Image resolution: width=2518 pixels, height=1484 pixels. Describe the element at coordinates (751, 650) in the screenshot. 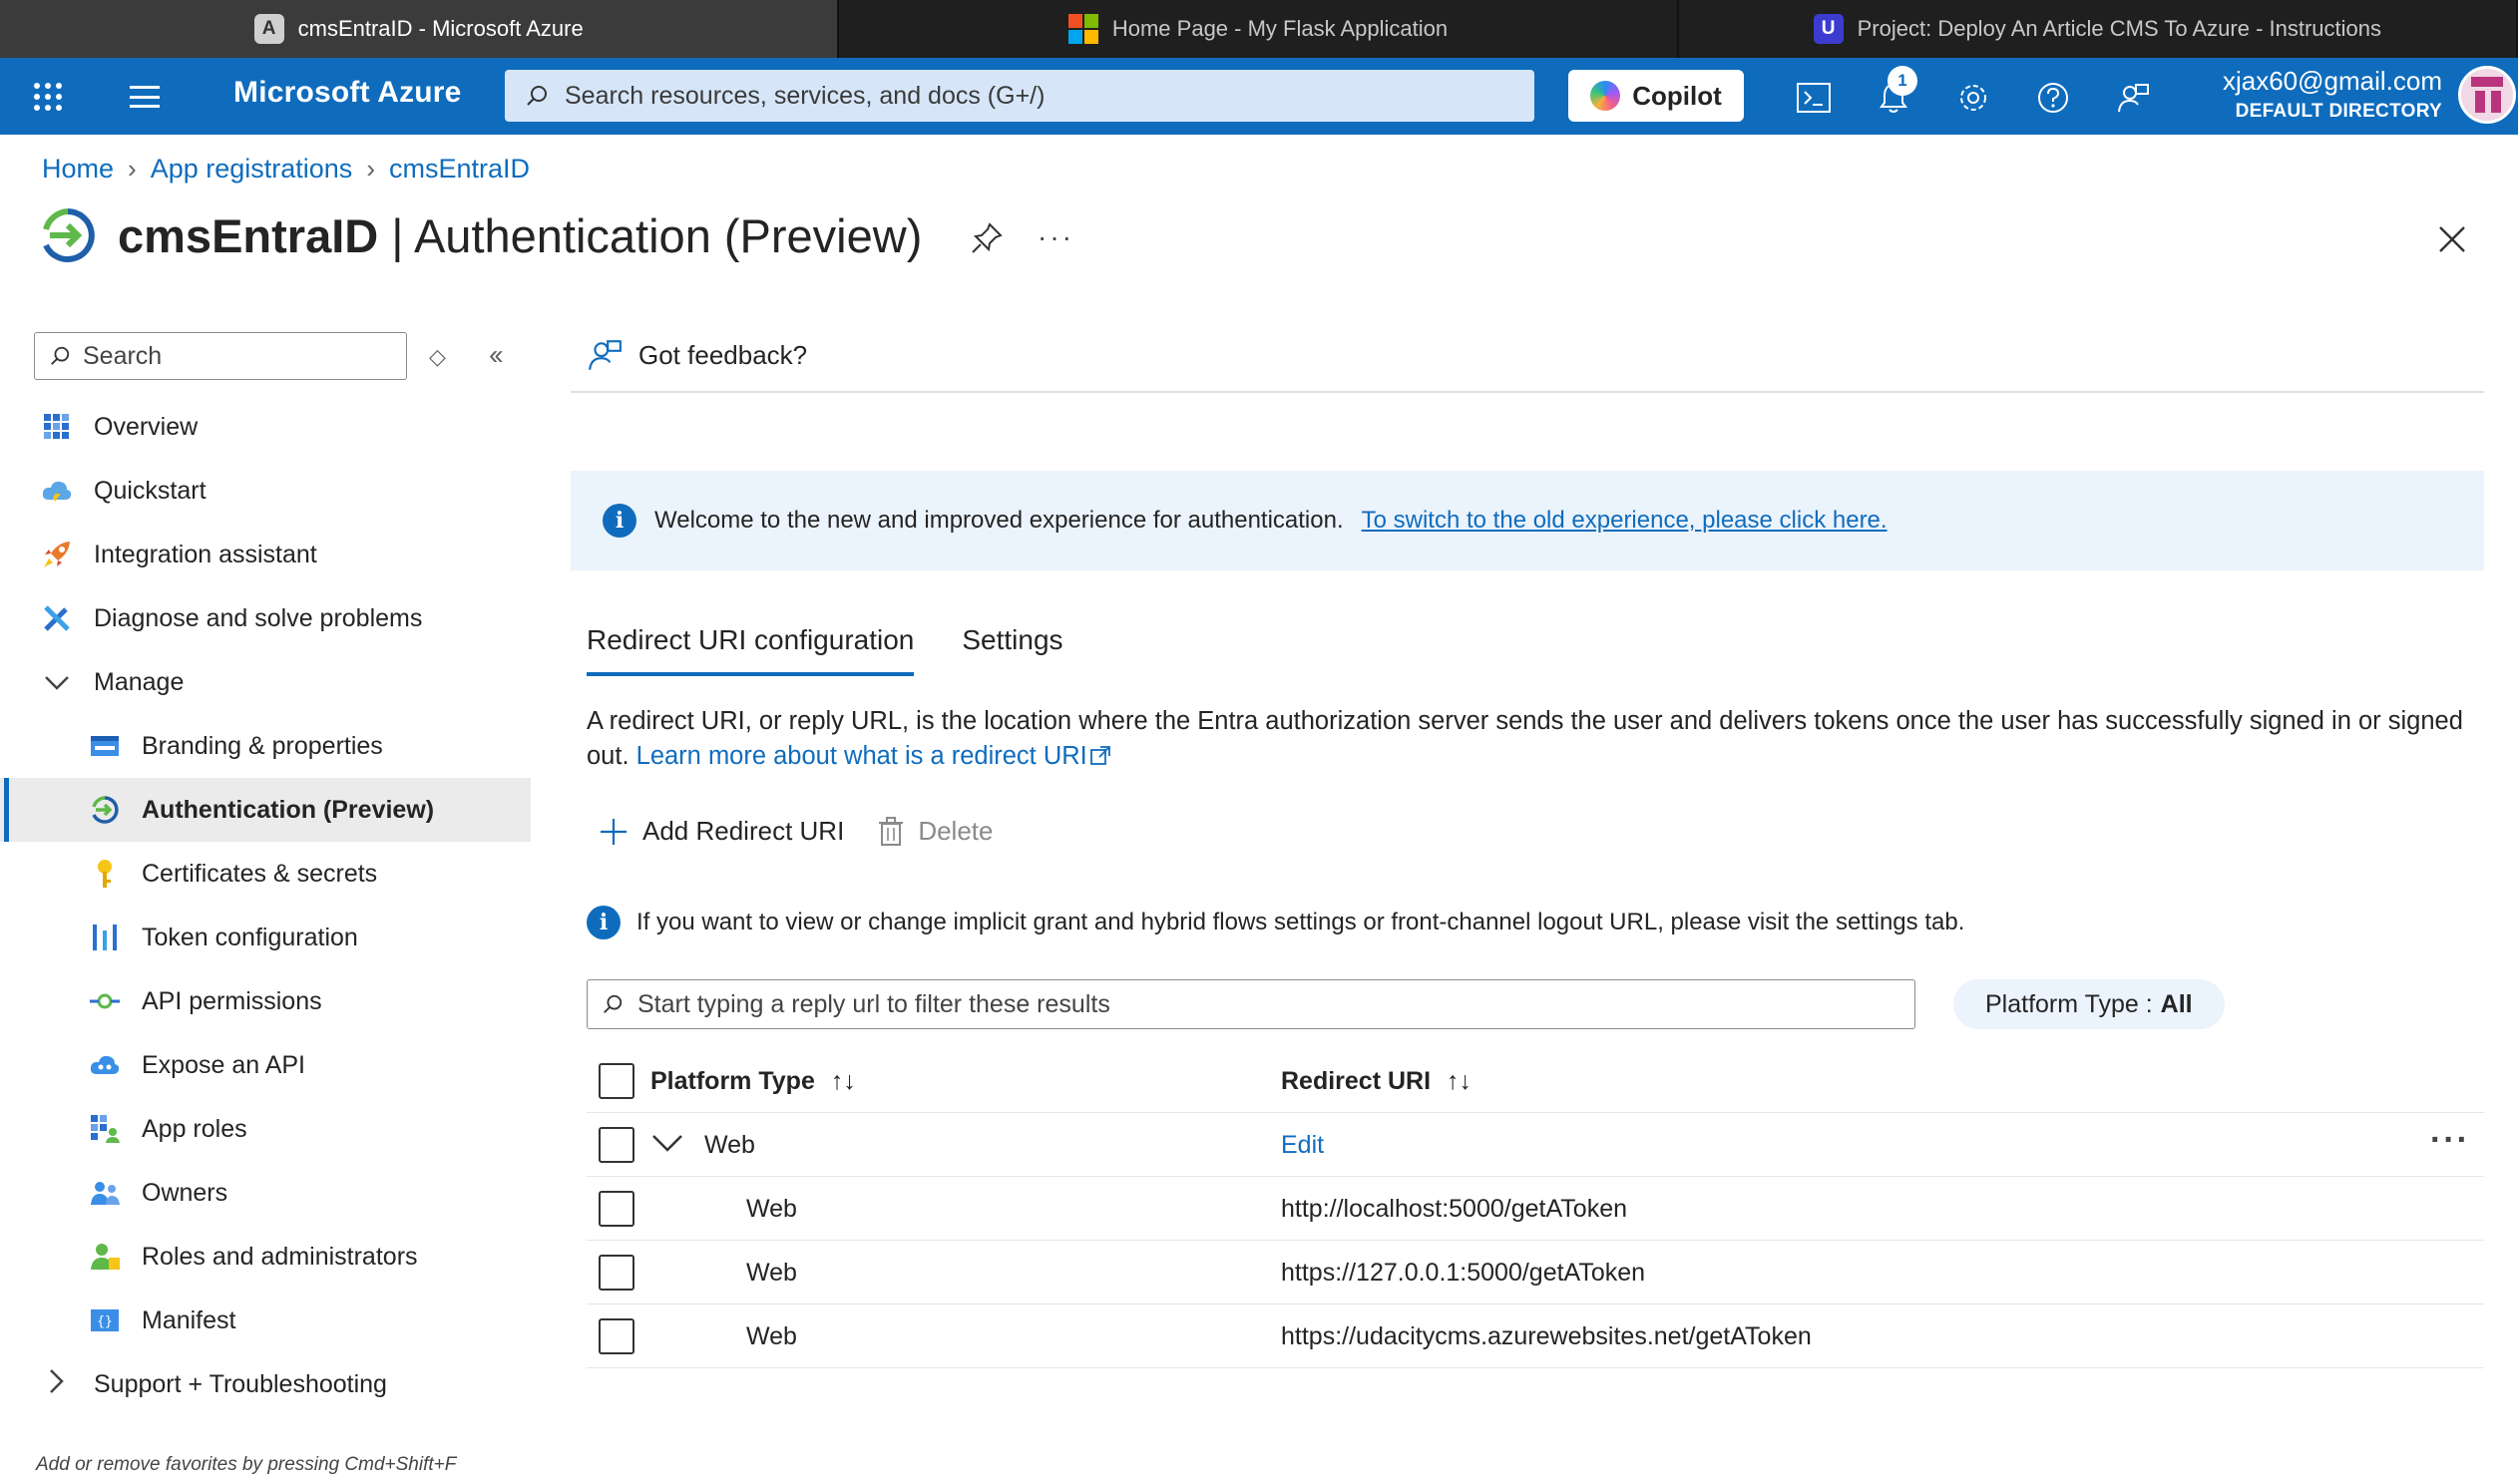

I see `tab-redirect-uri-configuration: Redirect URI configuration` at that location.